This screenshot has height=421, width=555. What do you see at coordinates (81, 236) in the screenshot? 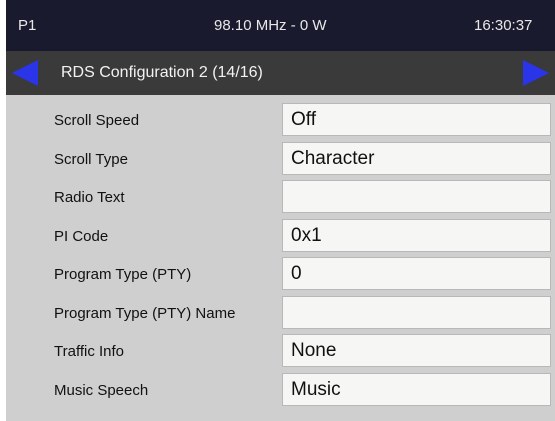
I see `setting-label: PI Code` at bounding box center [81, 236].